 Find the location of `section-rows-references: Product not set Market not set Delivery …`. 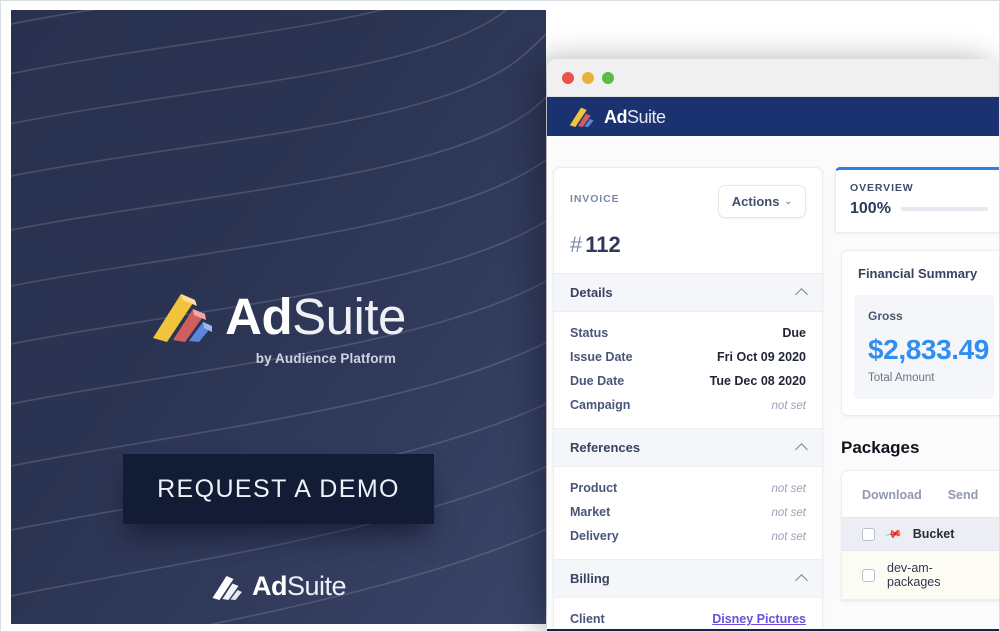

section-rows-references: Product not set Market not set Delivery … is located at coordinates (688, 513).